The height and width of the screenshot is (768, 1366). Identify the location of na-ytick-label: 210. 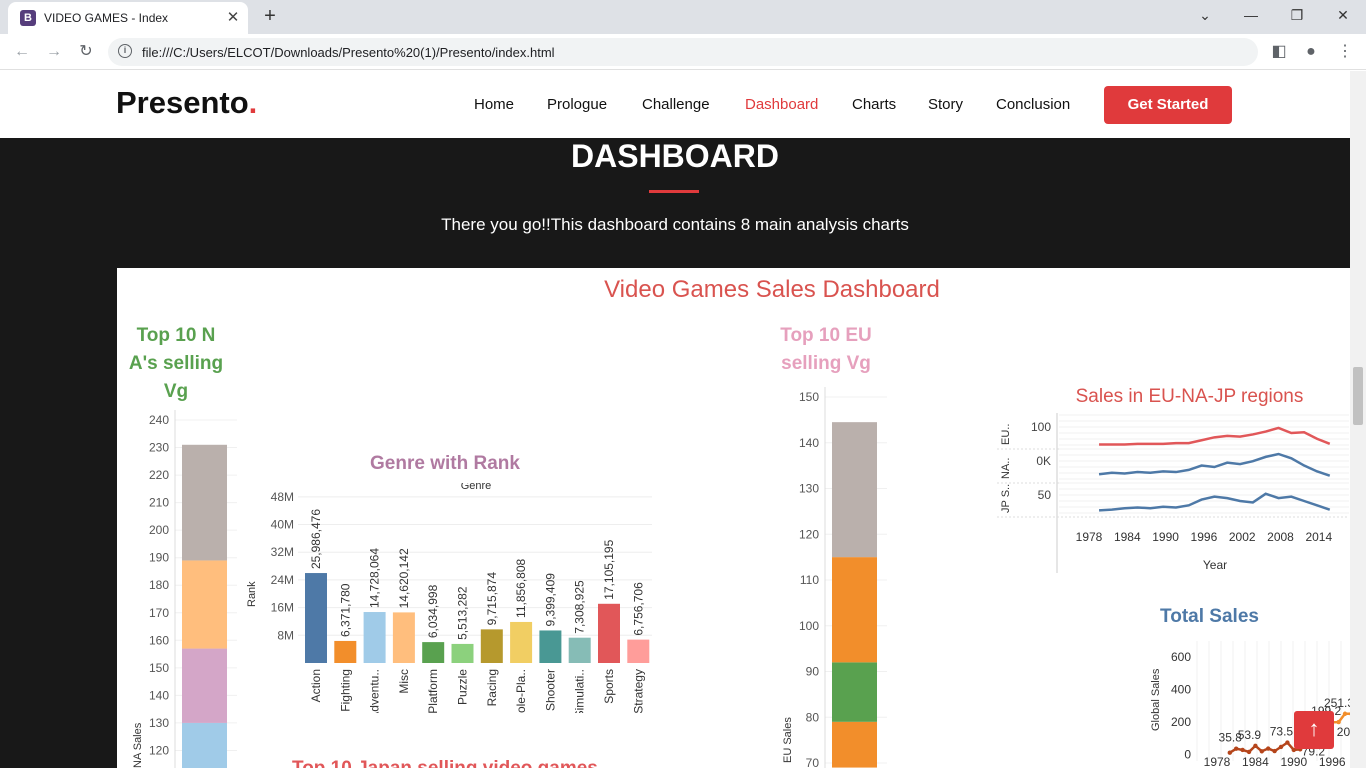
(159, 503).